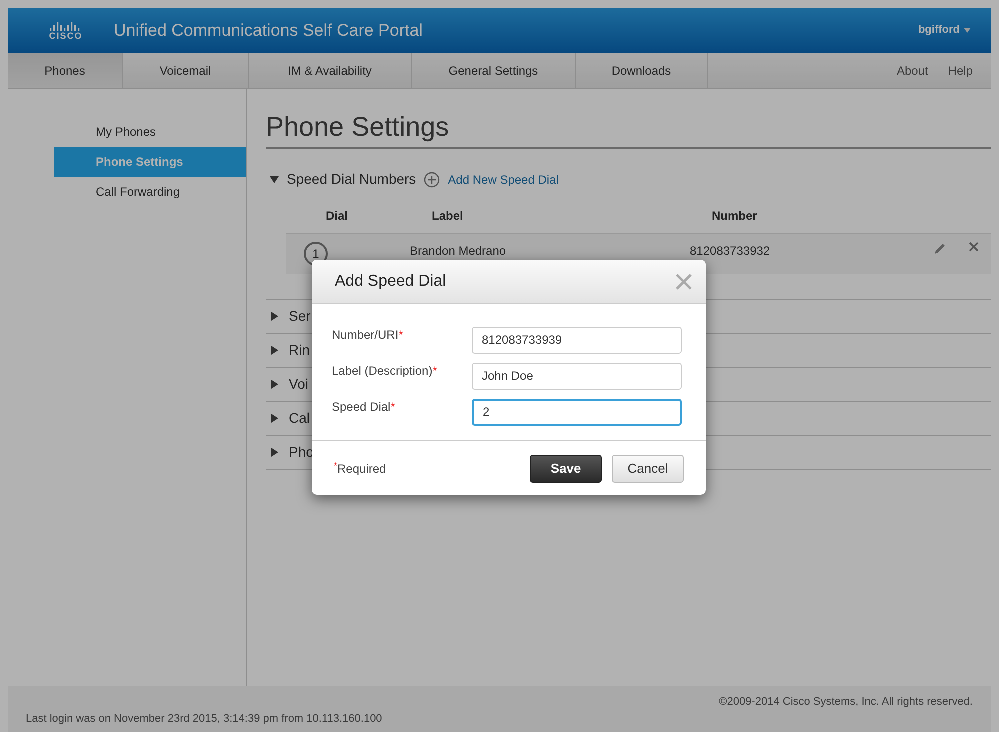 This screenshot has width=999, height=732. I want to click on field-label: Label (Description)*, so click(385, 371).